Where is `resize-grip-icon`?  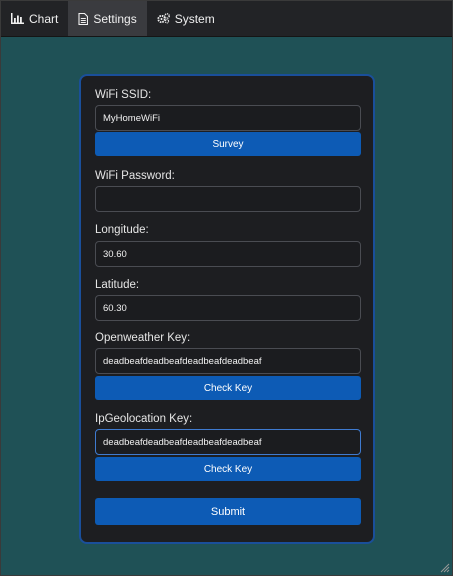
resize-grip-icon is located at coordinates (445, 568).